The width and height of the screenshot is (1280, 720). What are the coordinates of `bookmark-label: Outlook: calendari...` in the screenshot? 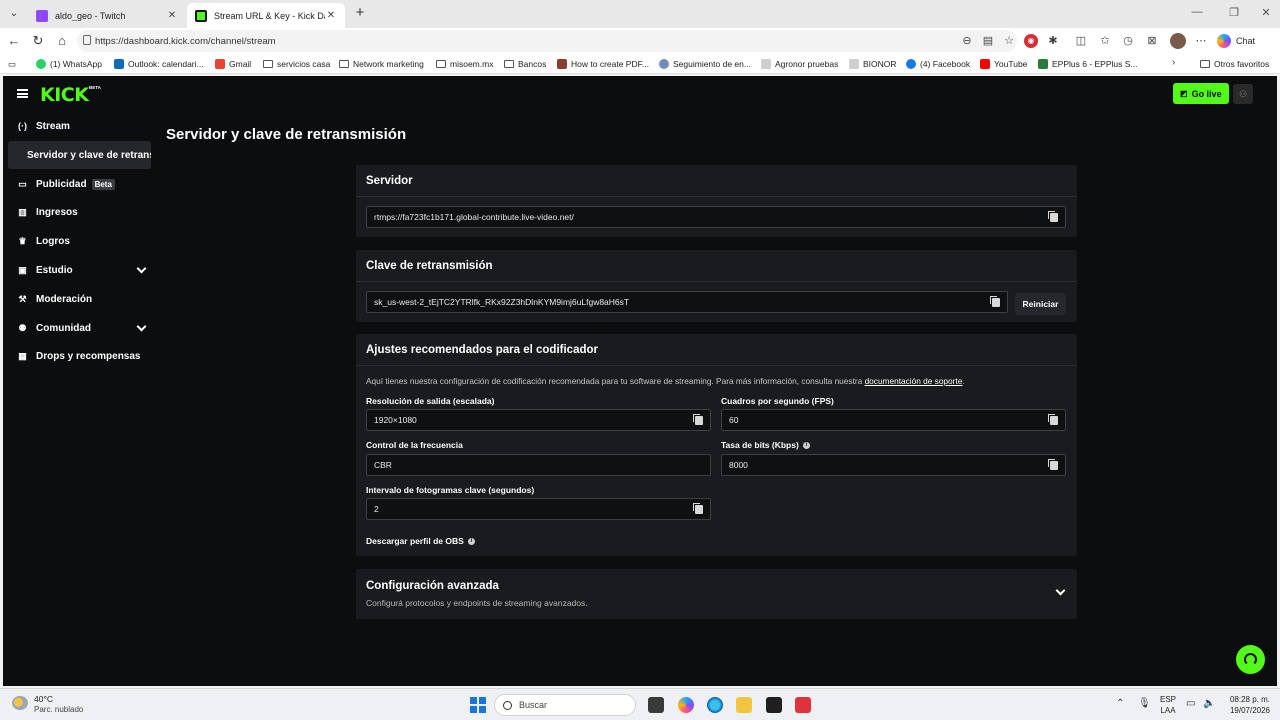 It's located at (166, 64).